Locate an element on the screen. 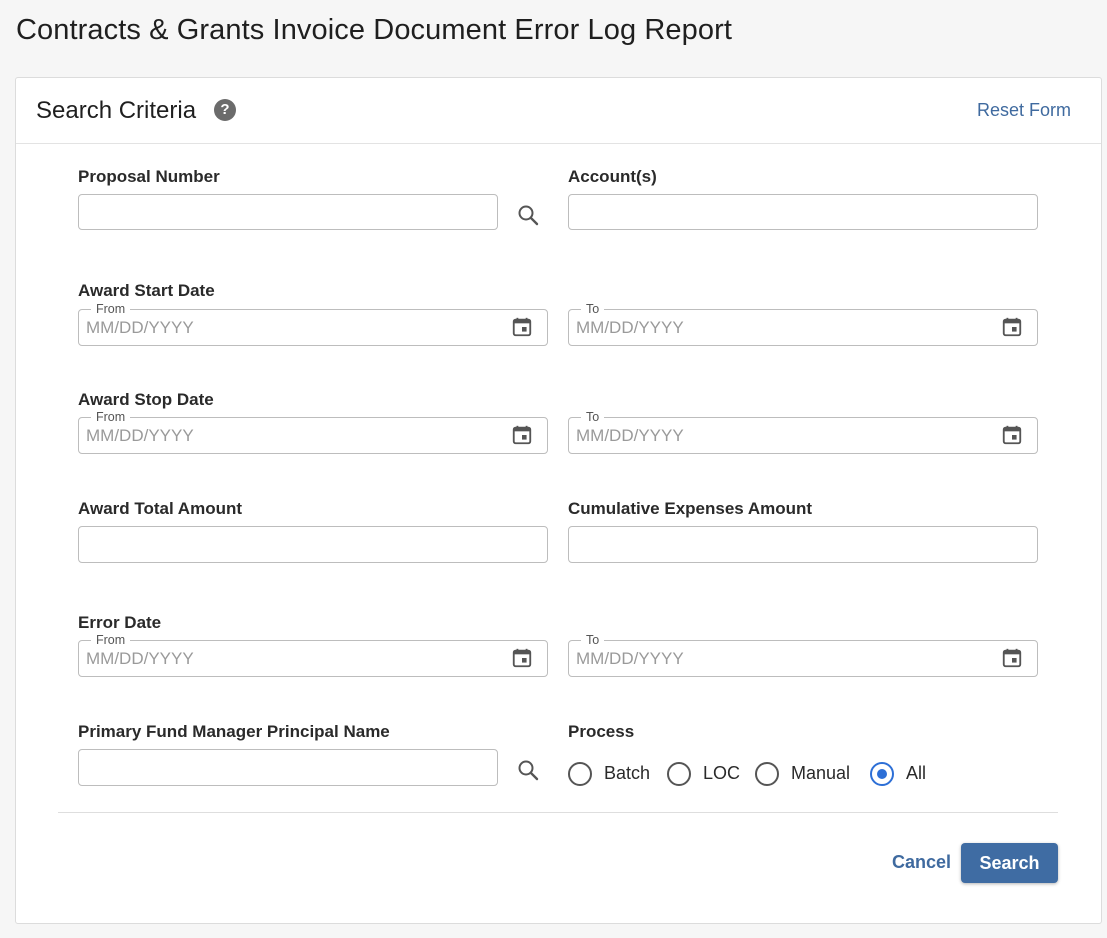 The width and height of the screenshot is (1107, 938). proposal-number-label: Proposal Number is located at coordinates (149, 176).